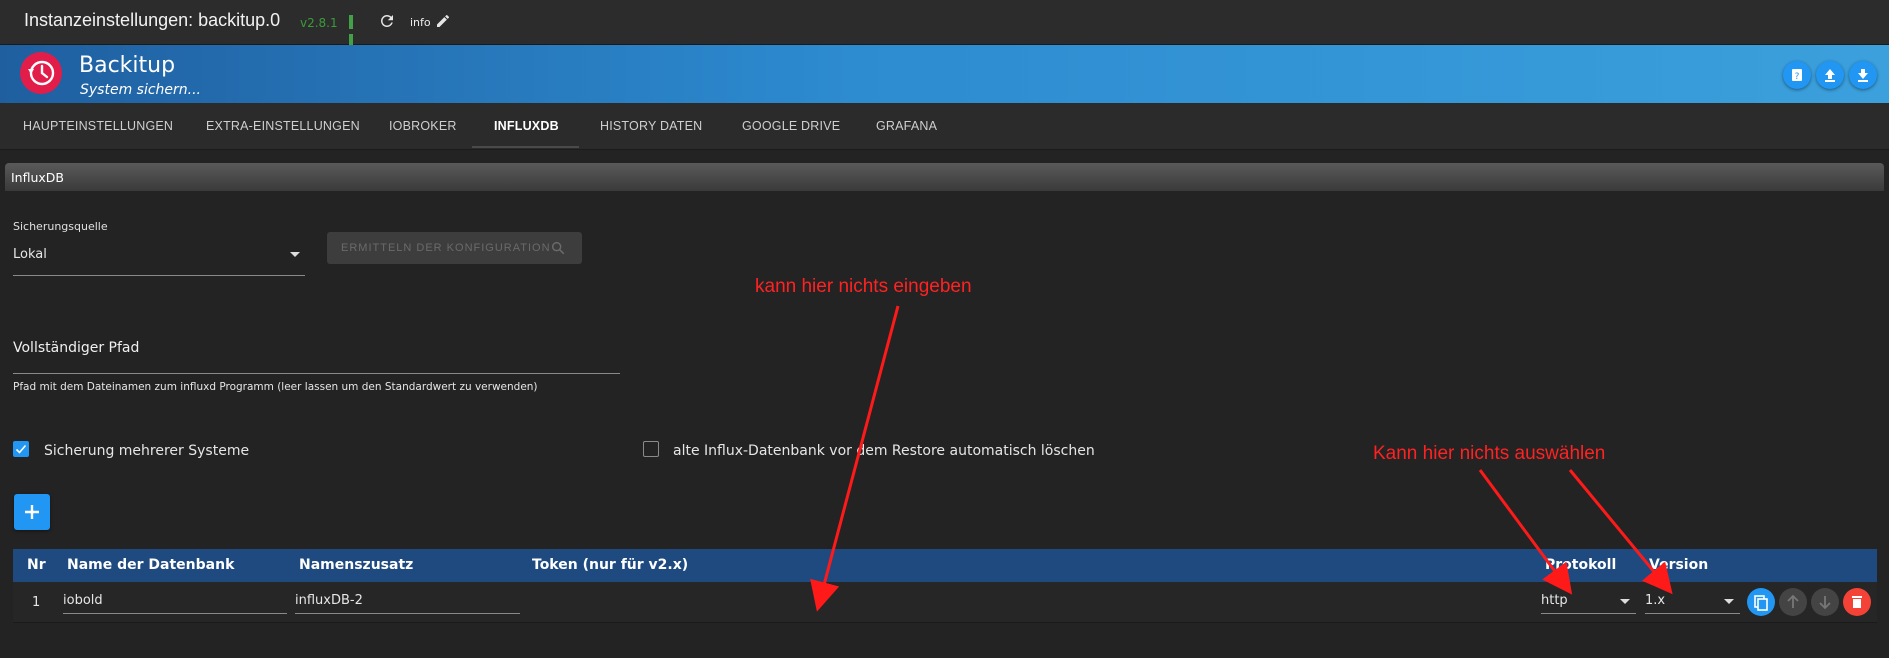  I want to click on arrow-to-version, so click(1620, 532).